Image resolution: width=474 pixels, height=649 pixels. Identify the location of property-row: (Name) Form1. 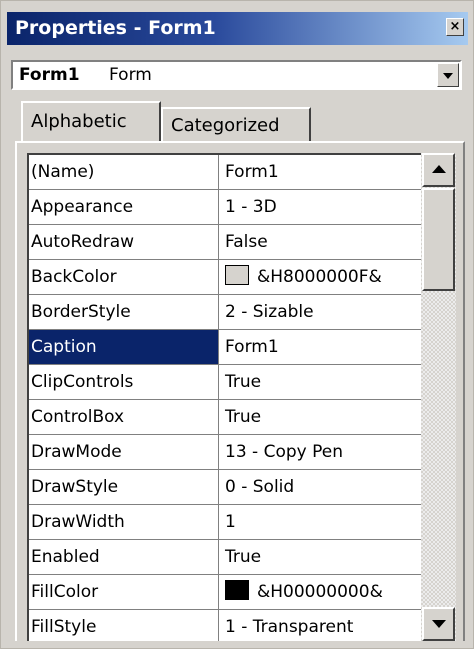
(225, 172).